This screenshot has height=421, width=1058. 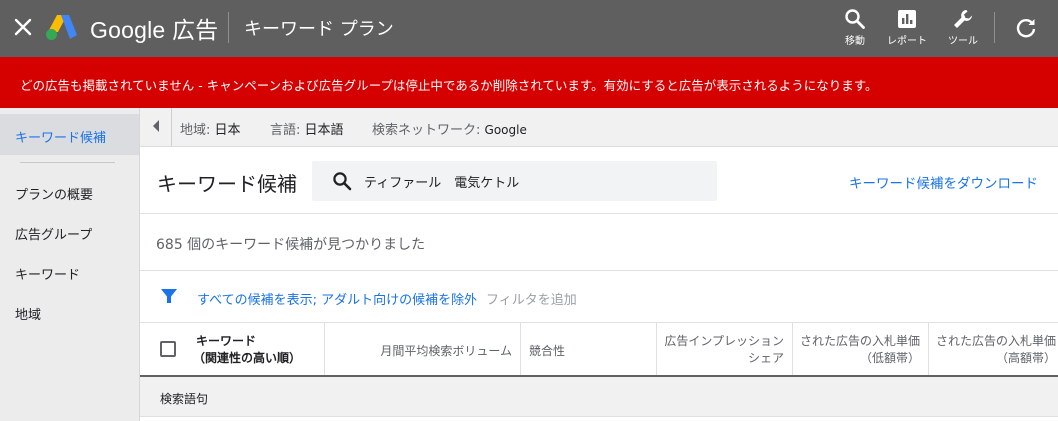 What do you see at coordinates (195, 130) in the screenshot?
I see `region-label: 地域:` at bounding box center [195, 130].